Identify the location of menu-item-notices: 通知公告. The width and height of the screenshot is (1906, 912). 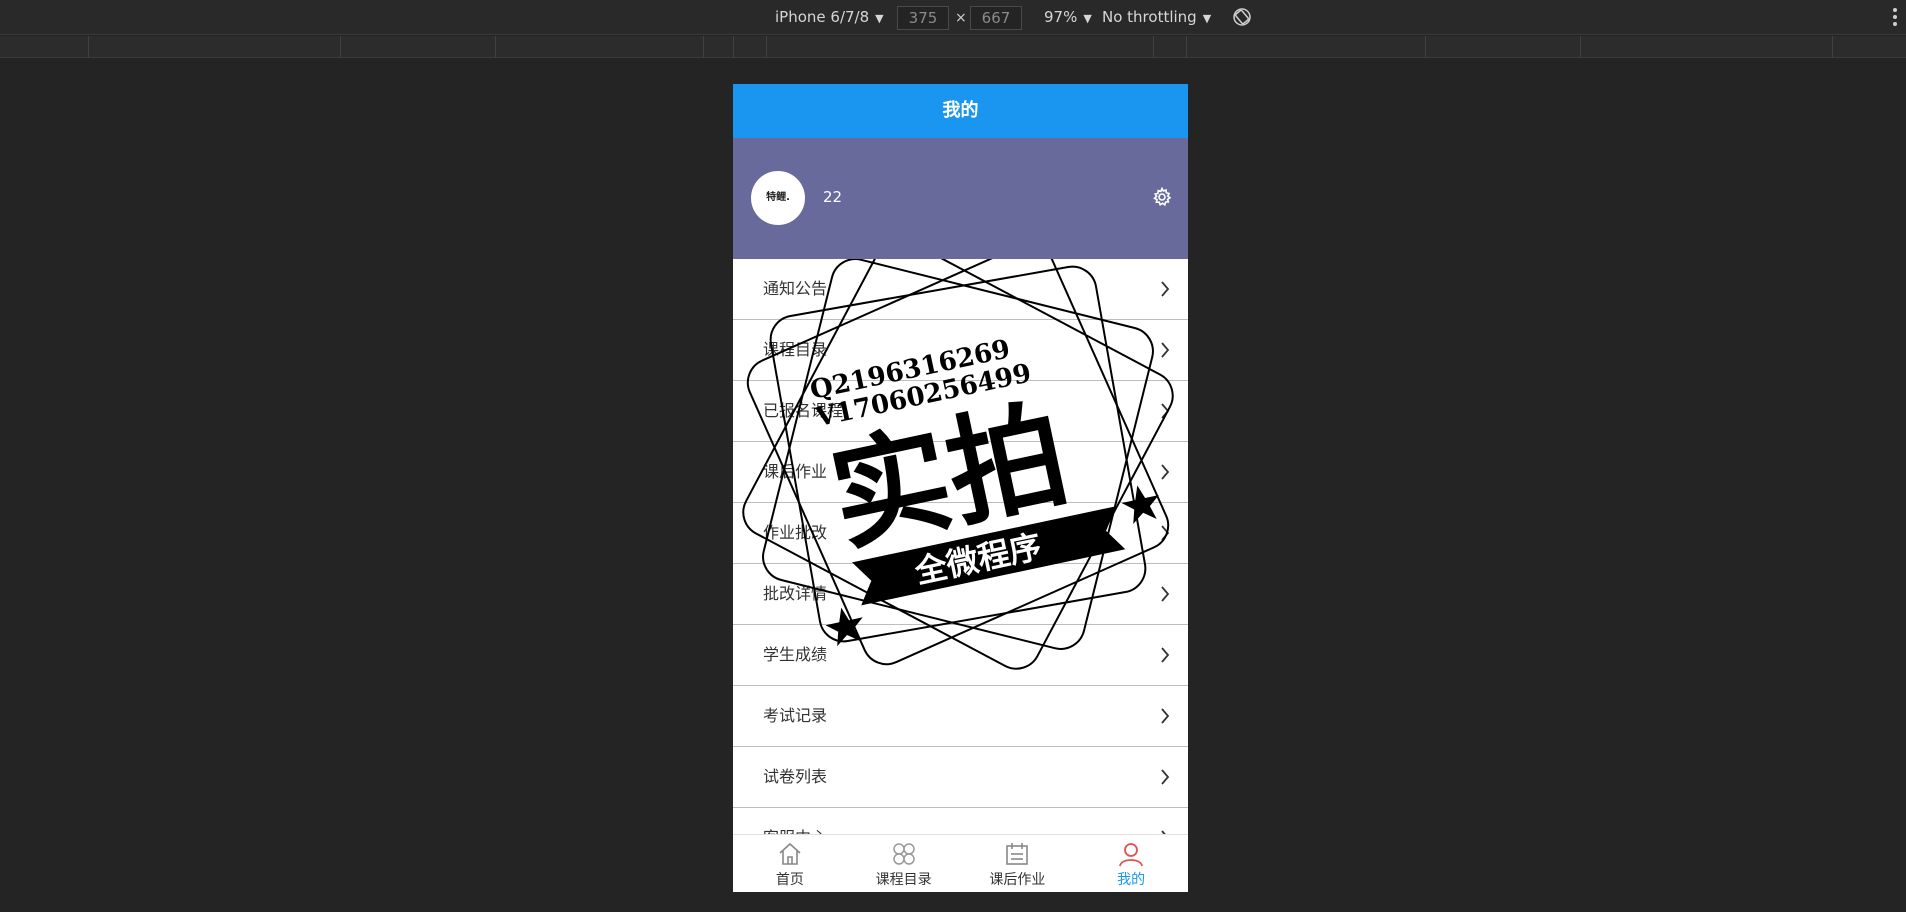
(960, 289).